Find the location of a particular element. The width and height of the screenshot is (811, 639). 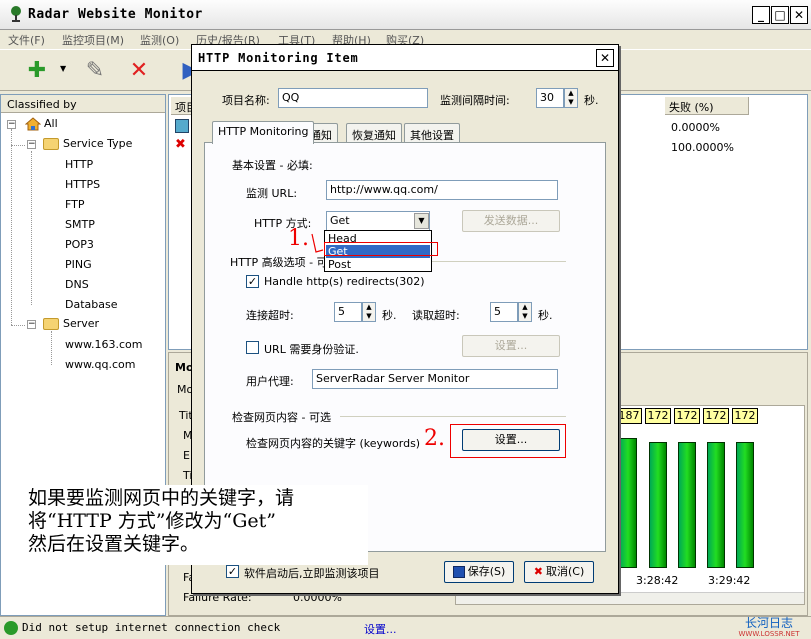

tab-other-settings: 其他设置 is located at coordinates (432, 133).